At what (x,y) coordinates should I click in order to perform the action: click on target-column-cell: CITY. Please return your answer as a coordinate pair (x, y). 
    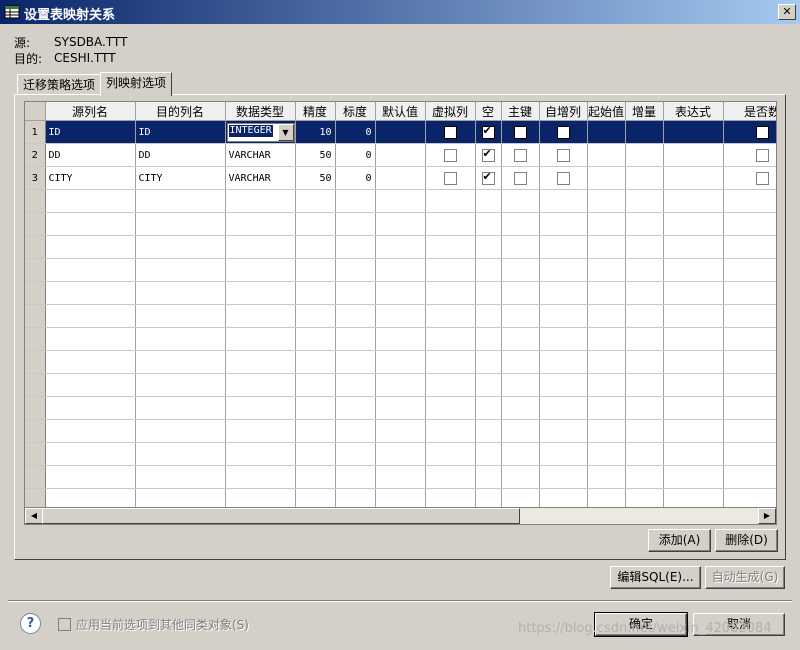
    Looking at the image, I should click on (180, 178).